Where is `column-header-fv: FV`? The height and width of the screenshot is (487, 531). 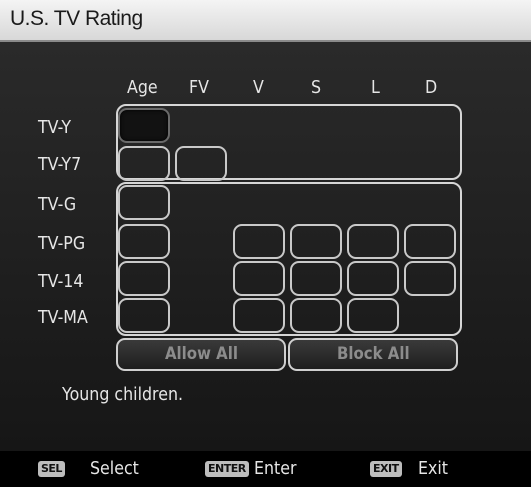
column-header-fv: FV is located at coordinates (199, 87).